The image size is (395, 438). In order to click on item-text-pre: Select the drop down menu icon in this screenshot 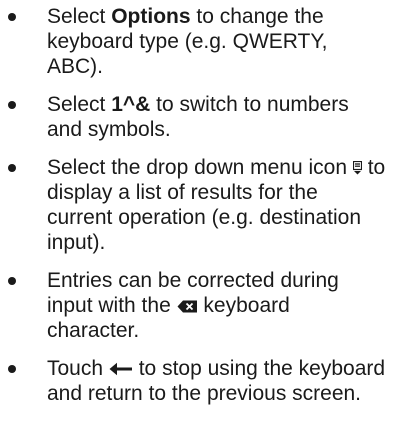, I will do `click(197, 167)`.